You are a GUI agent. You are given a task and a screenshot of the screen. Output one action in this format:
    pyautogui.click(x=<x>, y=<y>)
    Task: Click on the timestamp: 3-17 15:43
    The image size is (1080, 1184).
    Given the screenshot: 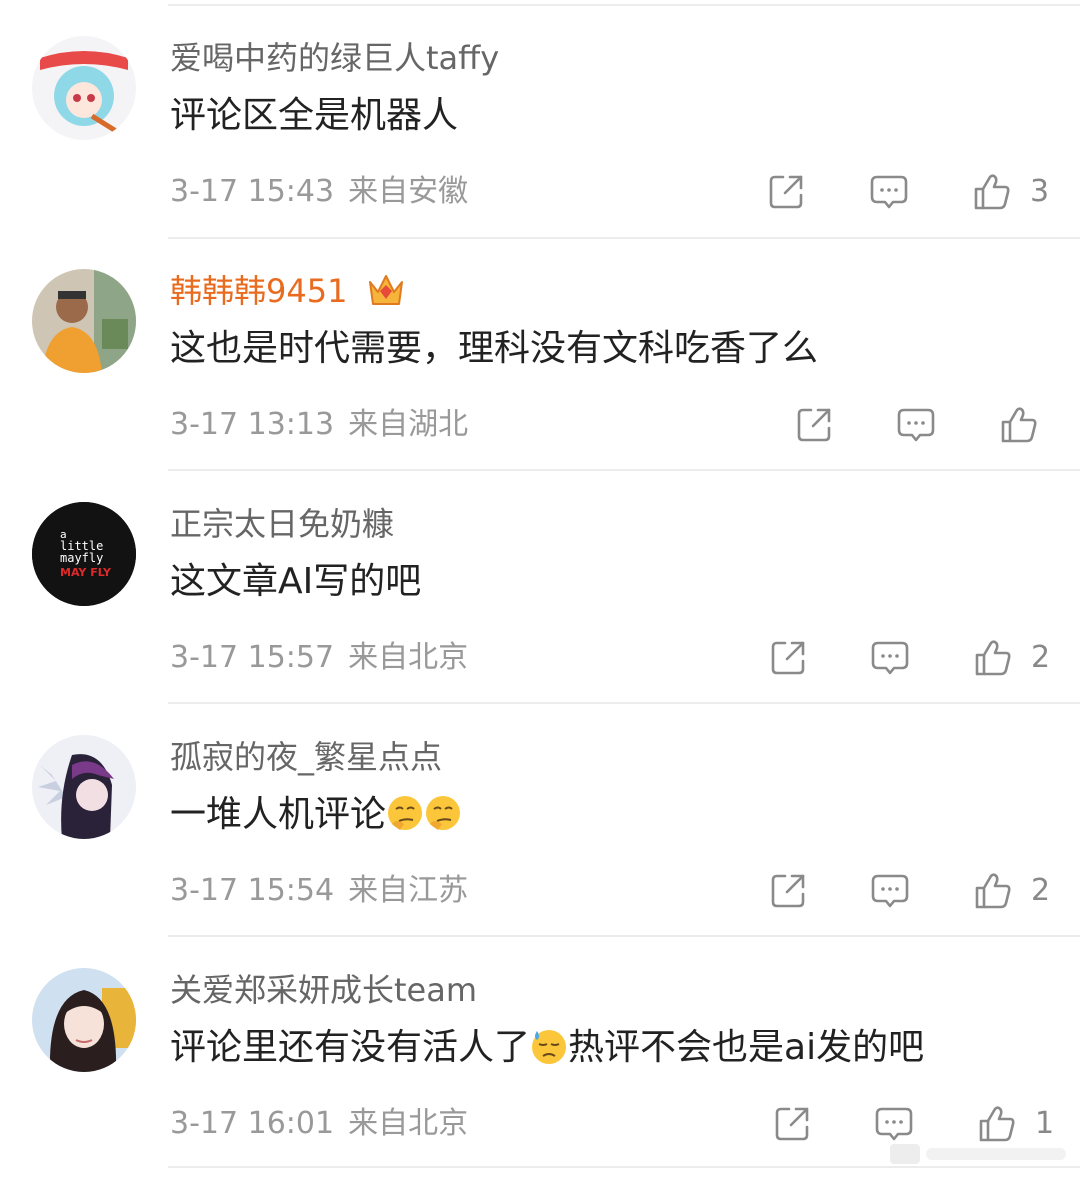 What is the action you would take?
    pyautogui.click(x=252, y=191)
    